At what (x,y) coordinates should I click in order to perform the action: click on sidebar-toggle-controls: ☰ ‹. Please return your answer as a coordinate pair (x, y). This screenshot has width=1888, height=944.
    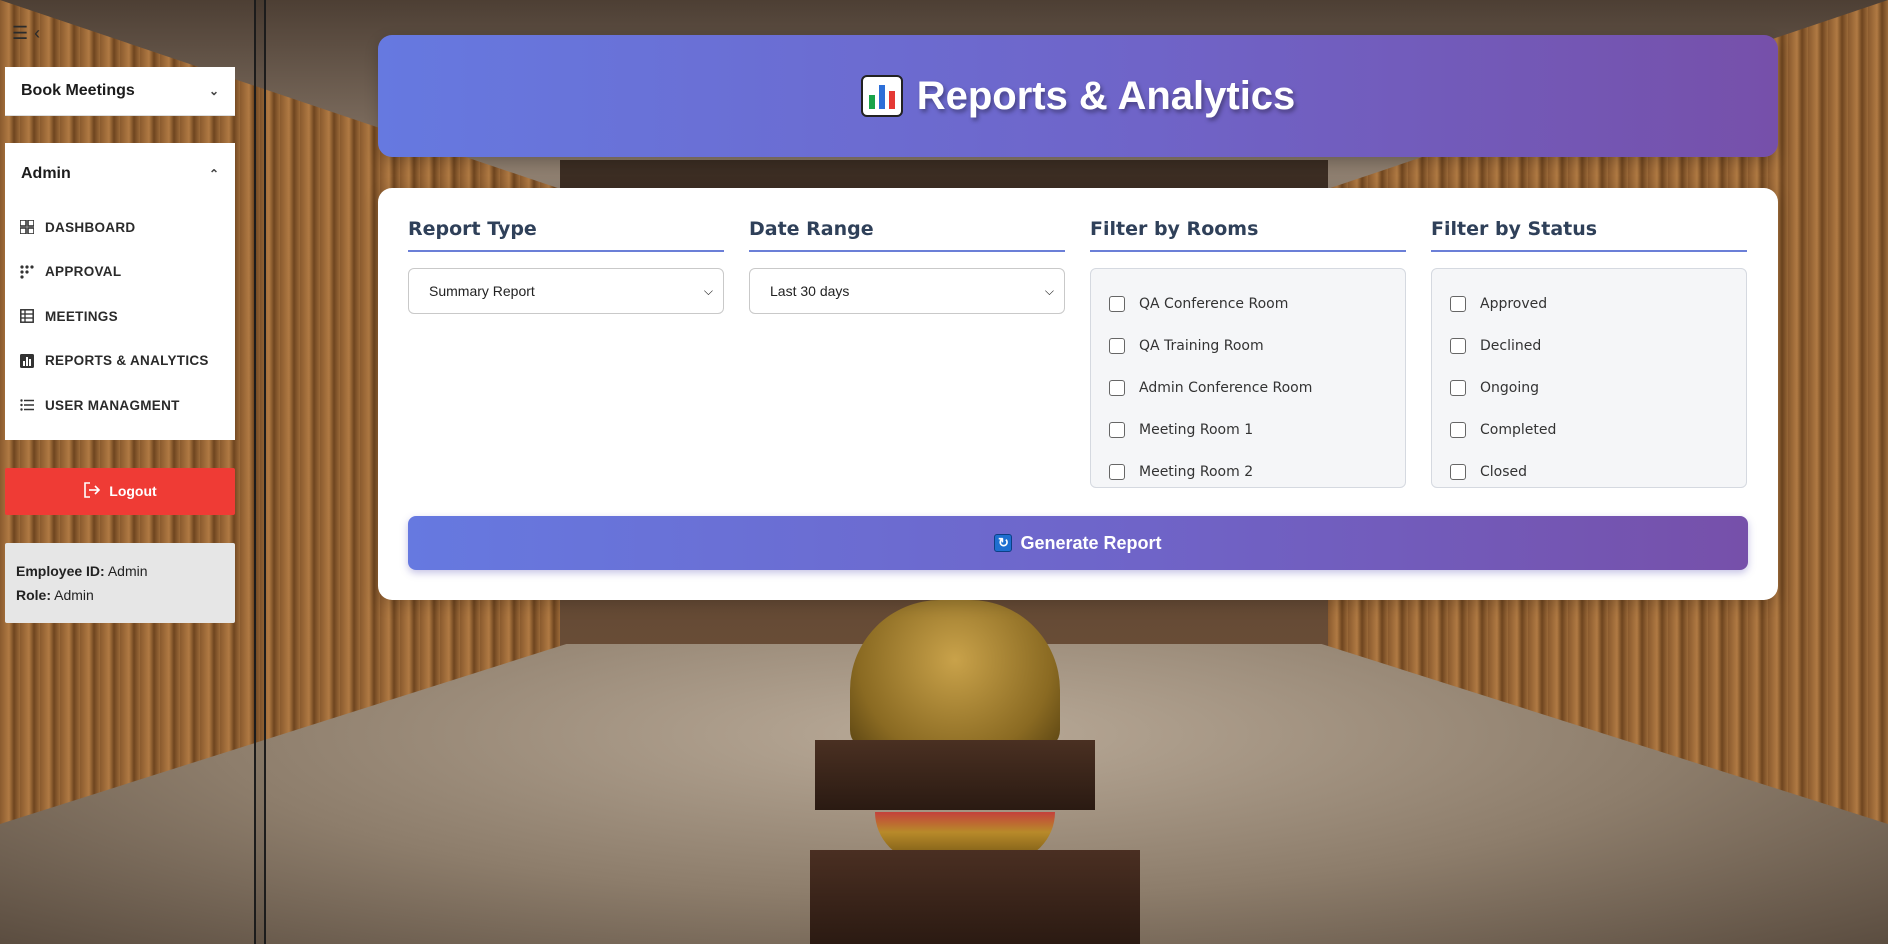
    Looking at the image, I should click on (26, 33).